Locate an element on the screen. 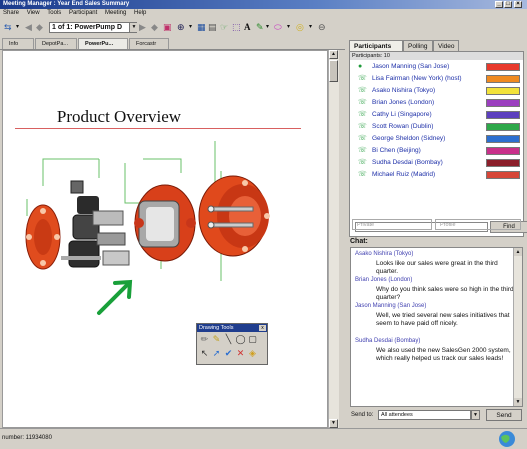  tab-participants: Participants is located at coordinates (376, 45).